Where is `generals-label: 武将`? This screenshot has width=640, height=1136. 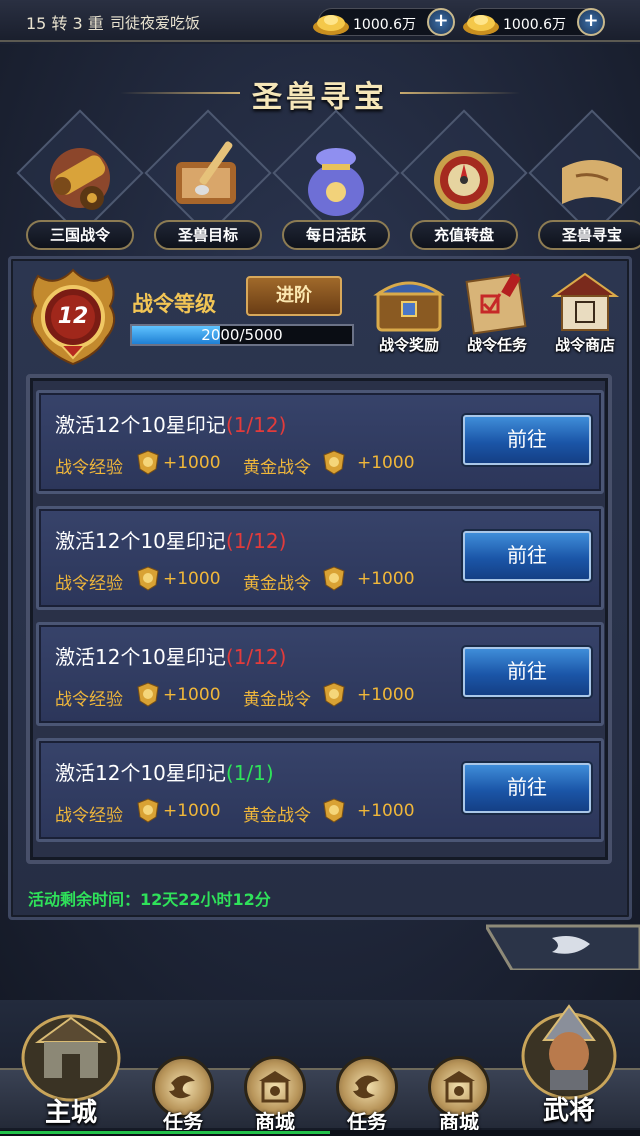
generals-label: 武将 is located at coordinates (568, 1111).